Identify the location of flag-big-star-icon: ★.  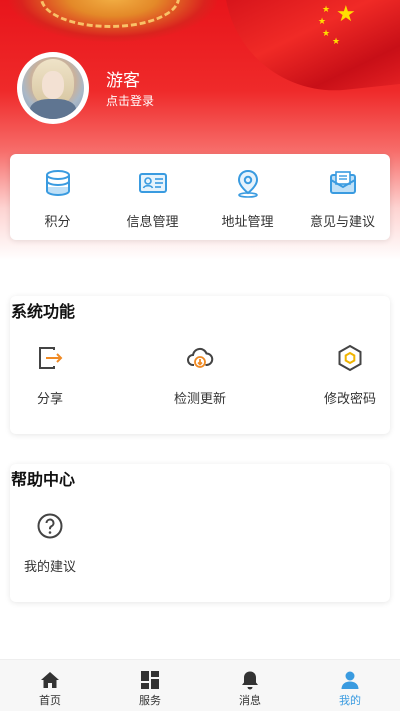
(346, 14).